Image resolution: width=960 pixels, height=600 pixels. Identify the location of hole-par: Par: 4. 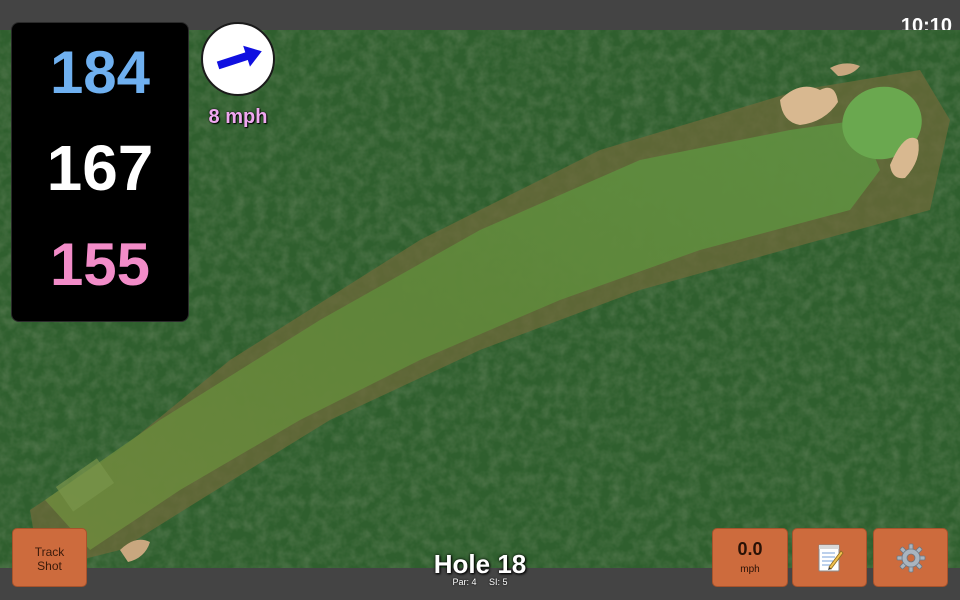
(464, 582).